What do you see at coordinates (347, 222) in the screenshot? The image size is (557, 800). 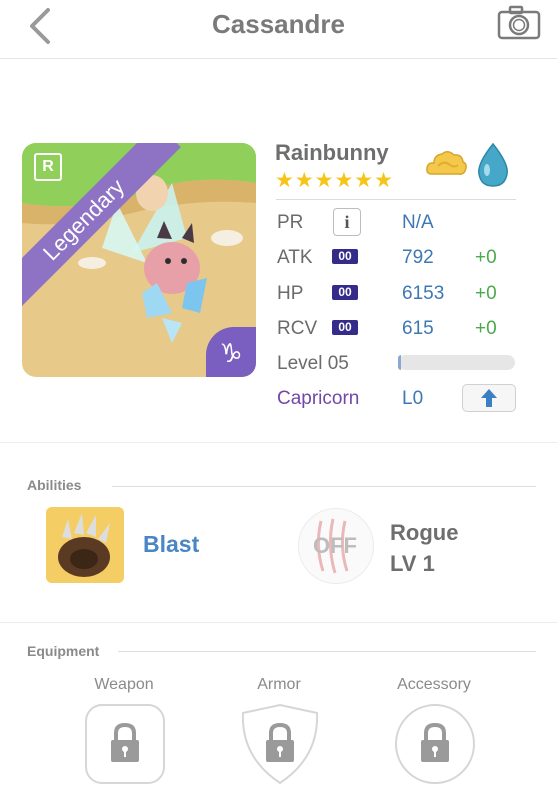 I see `info-icon: i` at bounding box center [347, 222].